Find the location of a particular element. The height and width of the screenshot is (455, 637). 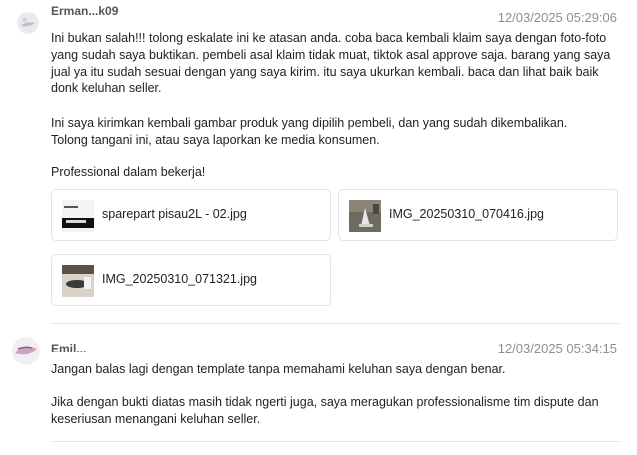

attachment-card: IMG_20250310_070416.jpg is located at coordinates (478, 215).